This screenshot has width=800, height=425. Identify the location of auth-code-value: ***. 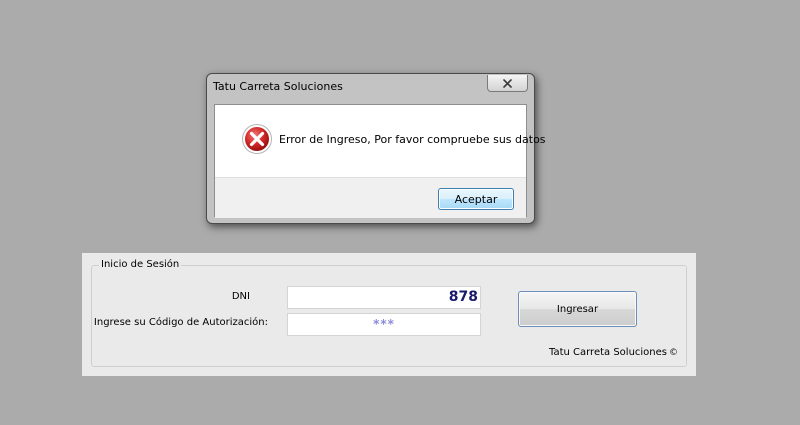
(384, 324).